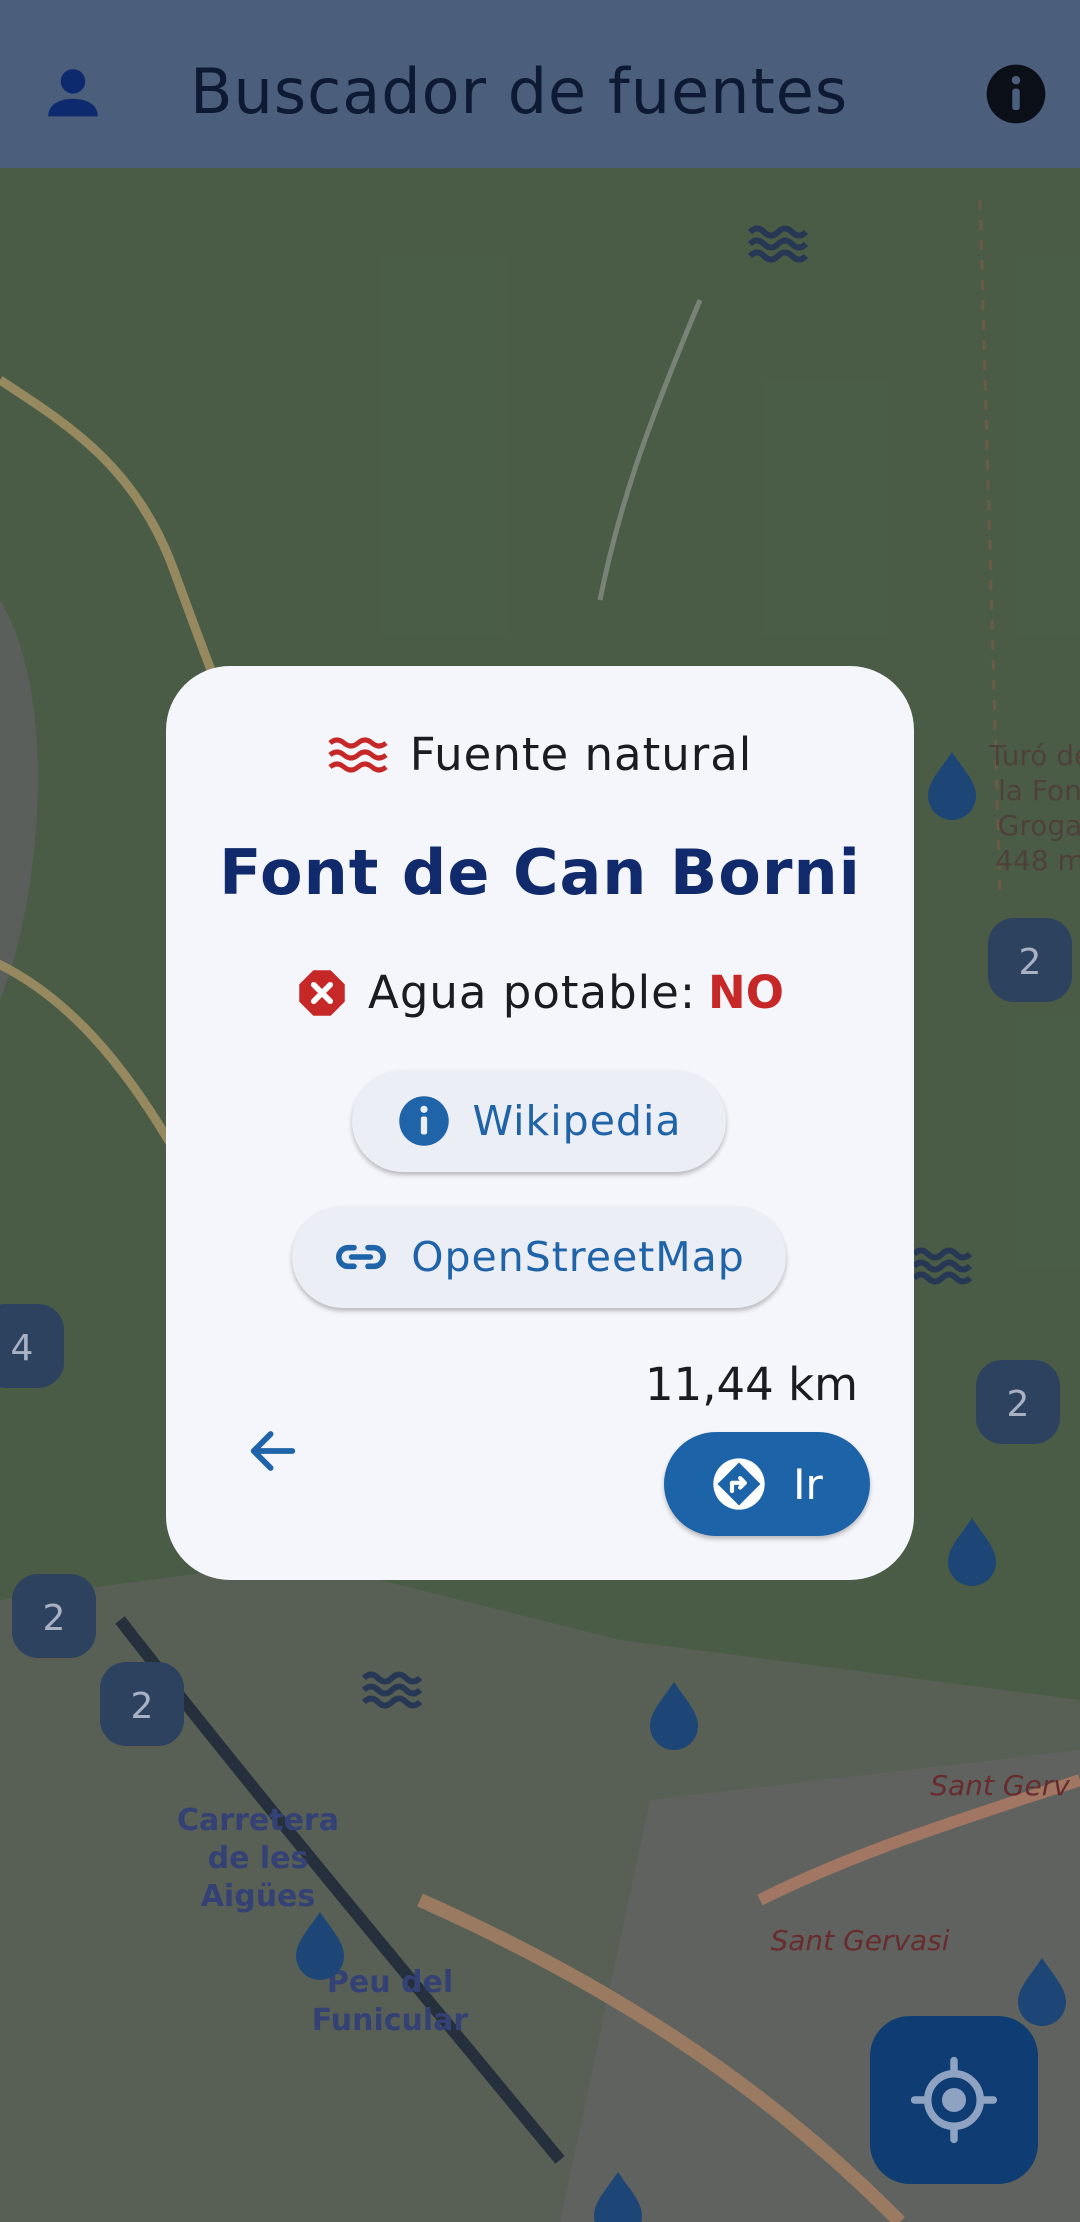 The width and height of the screenshot is (1080, 2222). Describe the element at coordinates (859, 1940) in the screenshot. I see `map-label-sant-gervasi: Sant Gervasi` at that location.